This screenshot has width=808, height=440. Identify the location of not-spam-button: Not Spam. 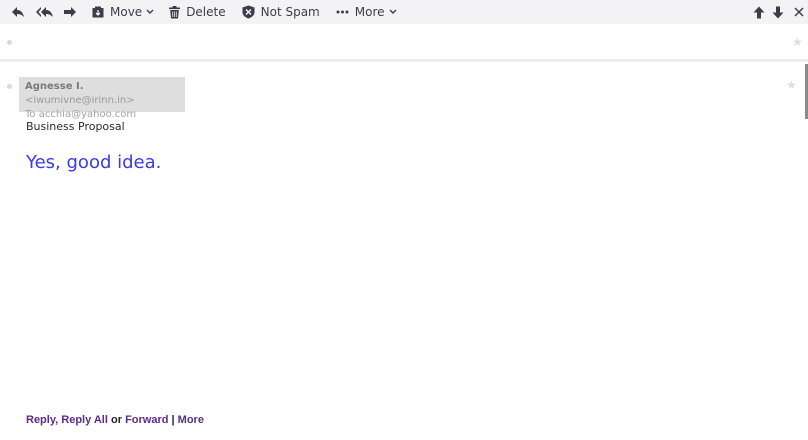
(281, 12).